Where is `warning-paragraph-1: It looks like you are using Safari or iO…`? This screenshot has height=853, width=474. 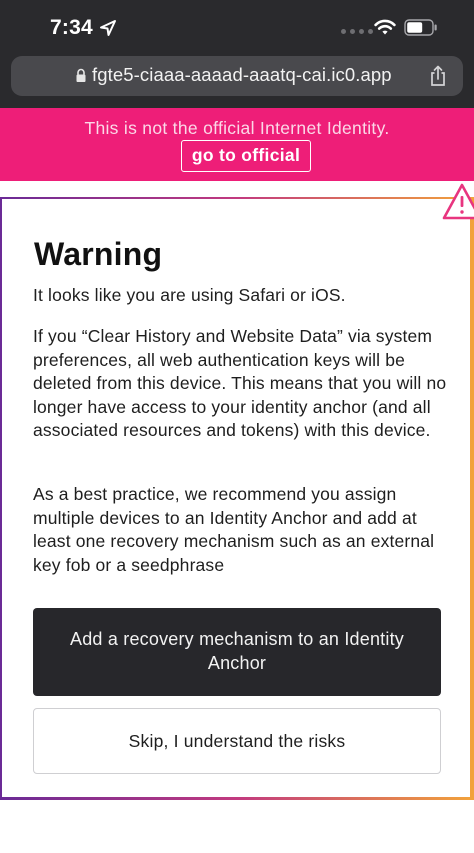 warning-paragraph-1: It looks like you are using Safari or iO… is located at coordinates (189, 295).